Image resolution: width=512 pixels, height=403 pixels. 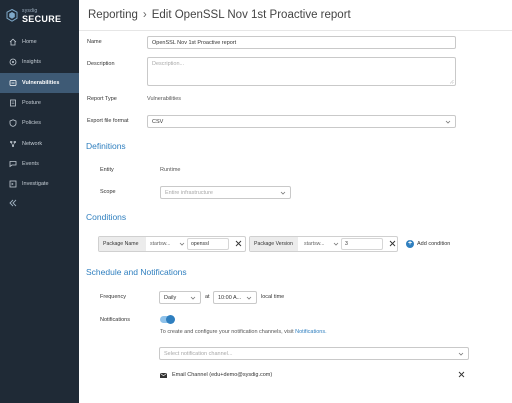 What do you see at coordinates (32, 143) in the screenshot?
I see `sidebar-item-label: Network` at bounding box center [32, 143].